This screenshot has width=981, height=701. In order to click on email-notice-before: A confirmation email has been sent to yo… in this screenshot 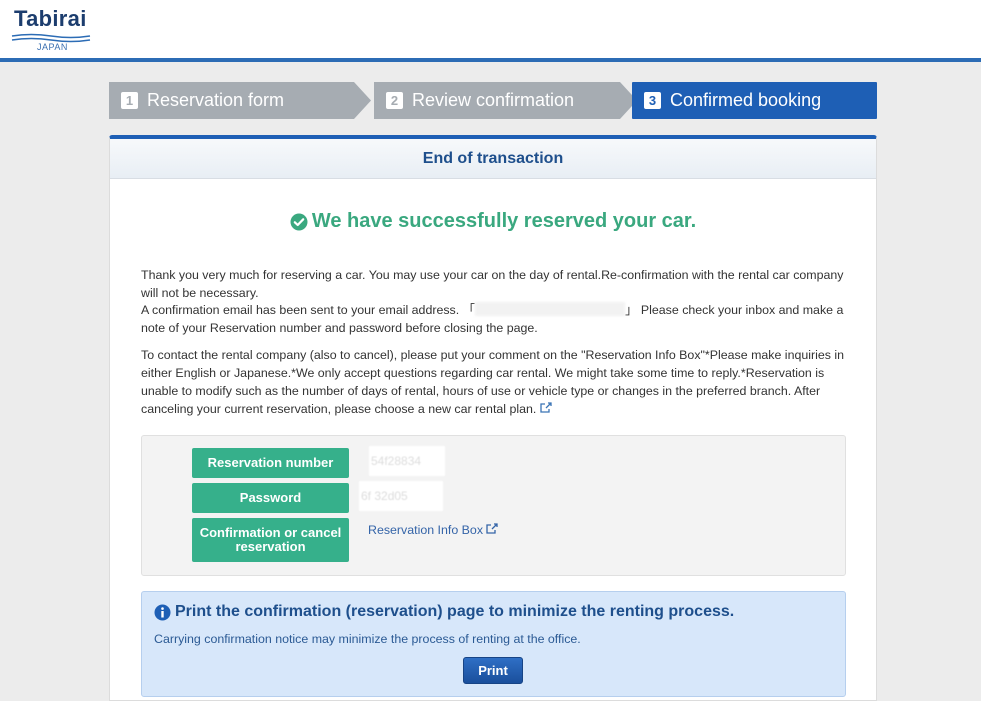, I will do `click(308, 310)`.